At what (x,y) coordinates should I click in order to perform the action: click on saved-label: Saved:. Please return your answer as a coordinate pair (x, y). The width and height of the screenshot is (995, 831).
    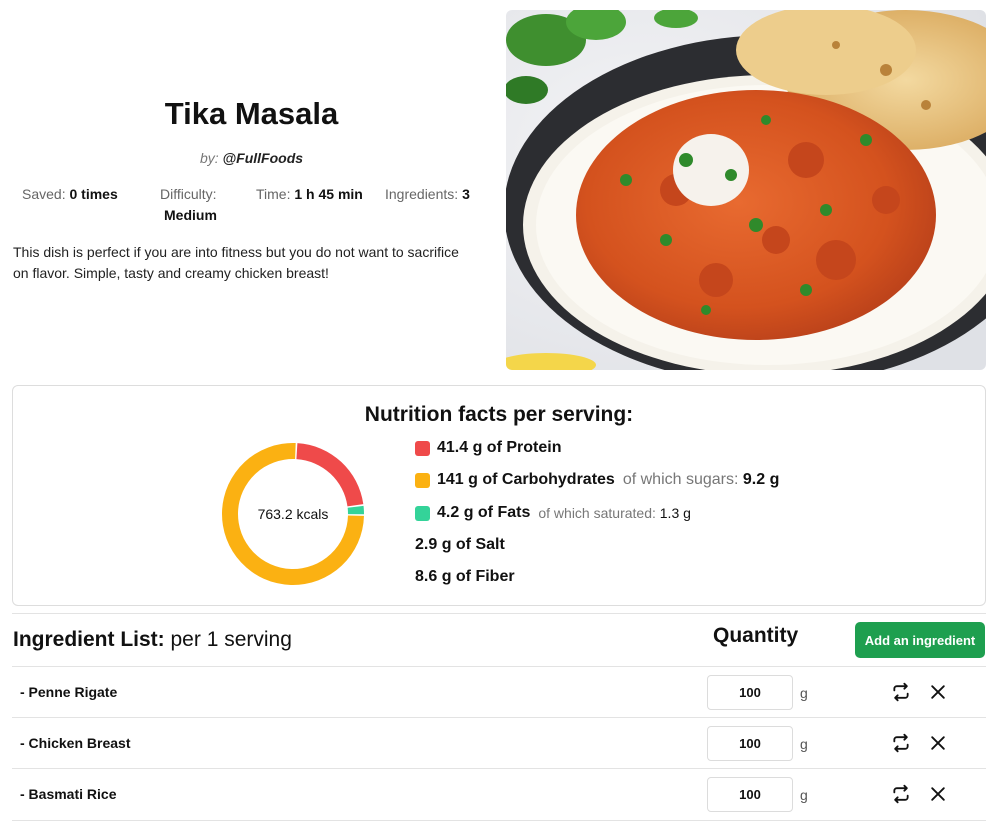
    Looking at the image, I should click on (44, 194).